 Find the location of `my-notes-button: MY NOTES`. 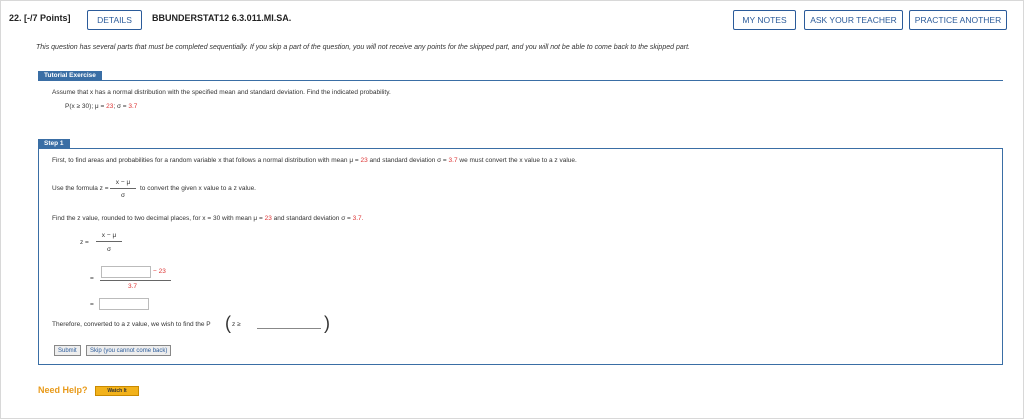

my-notes-button: MY NOTES is located at coordinates (764, 20).